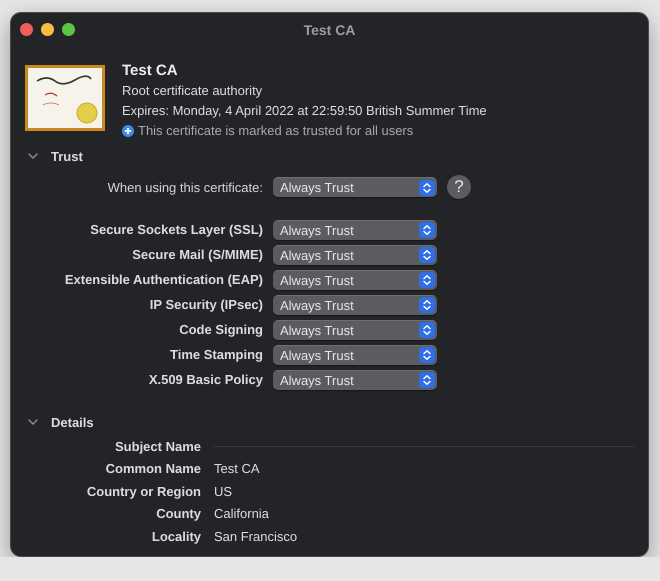  What do you see at coordinates (152, 468) in the screenshot?
I see `detail-label: Common Name` at bounding box center [152, 468].